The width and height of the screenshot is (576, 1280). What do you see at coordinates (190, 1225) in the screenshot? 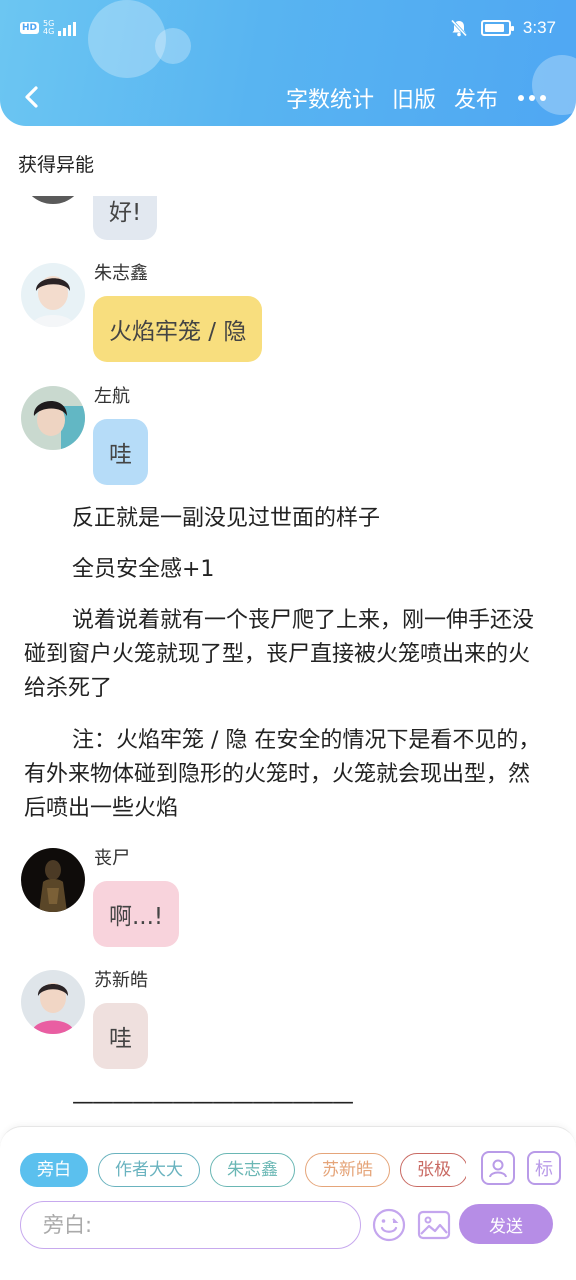
I see `message-input: 旁白:` at bounding box center [190, 1225].